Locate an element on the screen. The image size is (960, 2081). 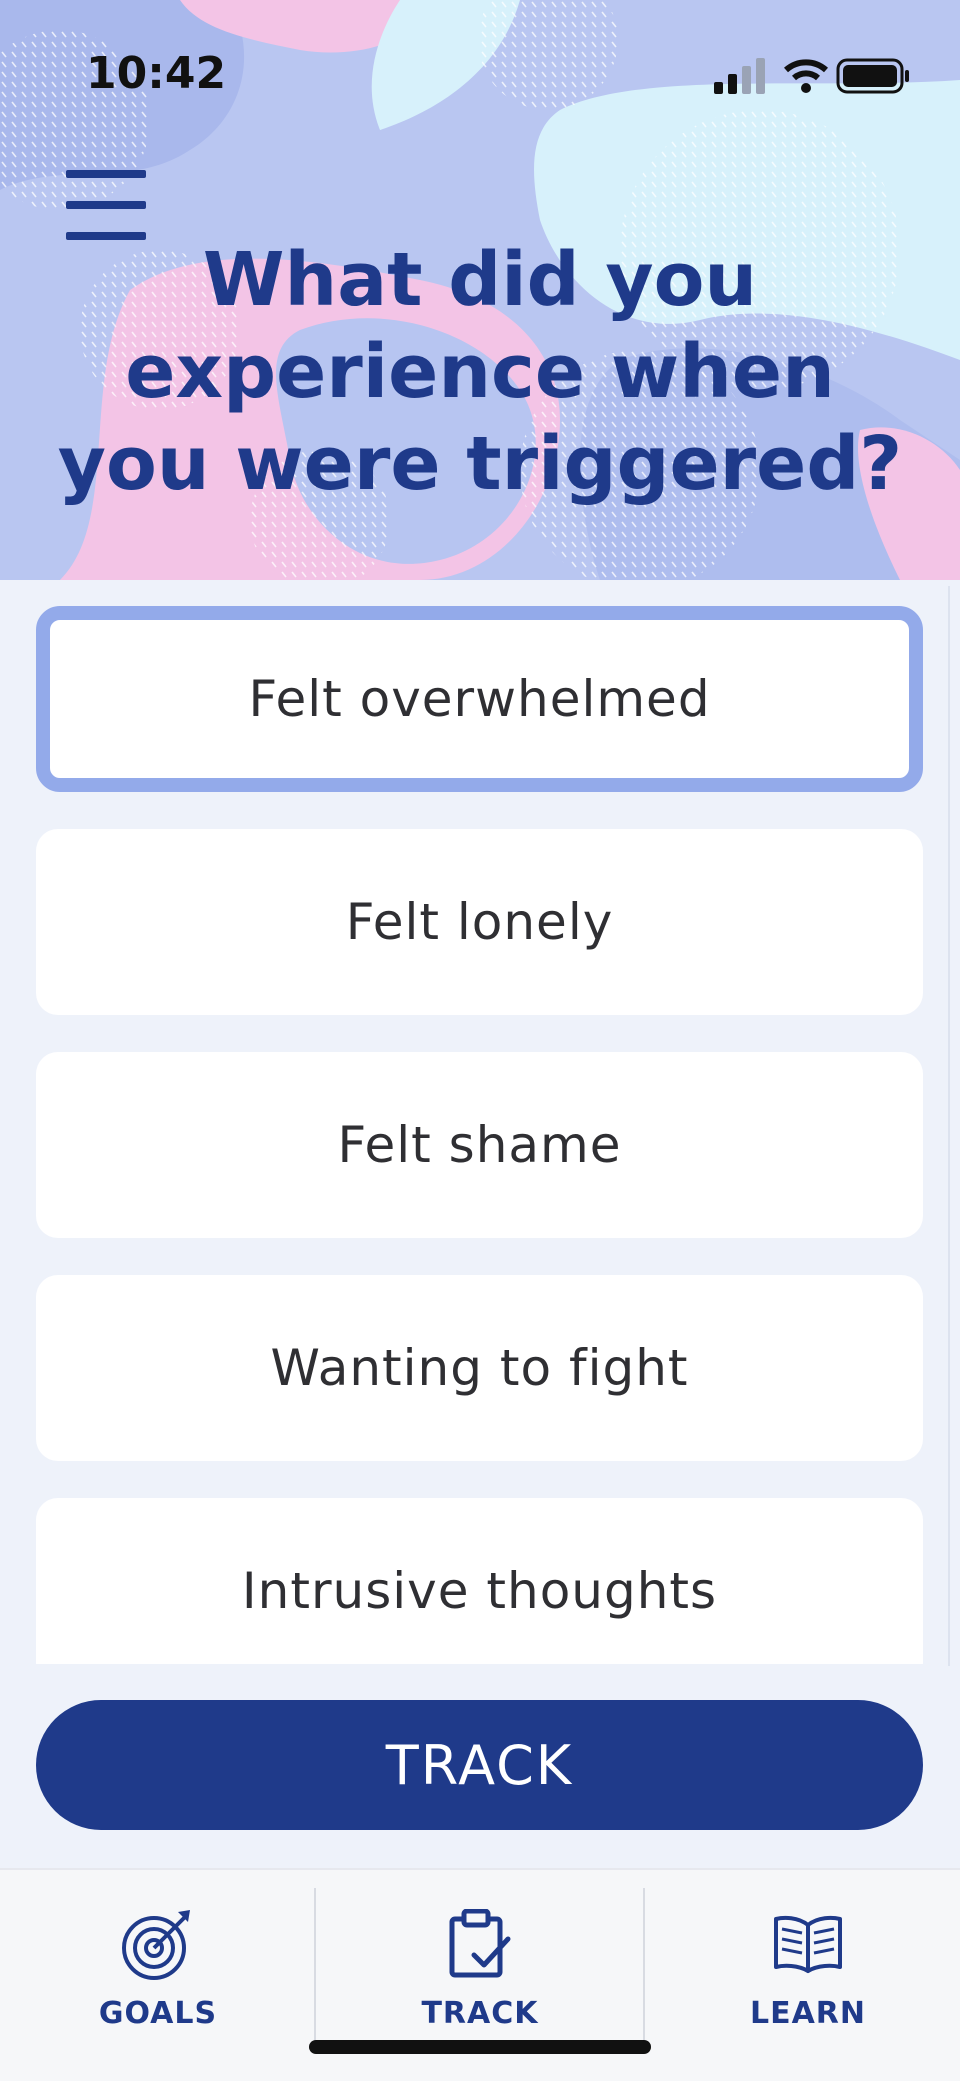
option-felt-lonely: Felt lonely is located at coordinates (479, 922).